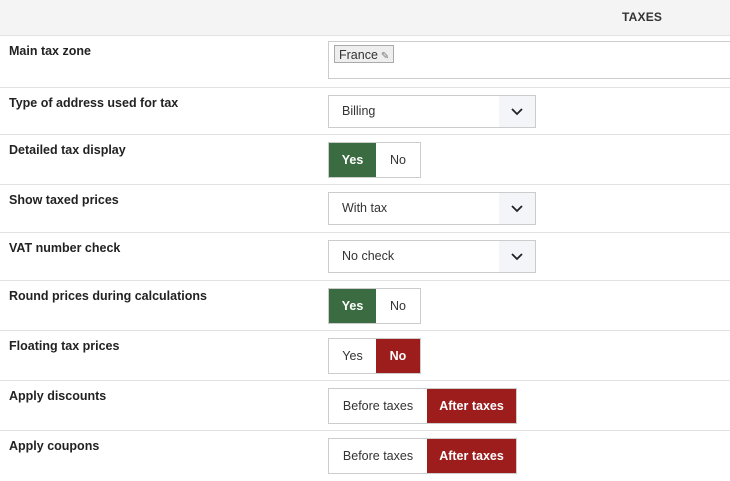 This screenshot has height=481, width=730. What do you see at coordinates (64, 346) in the screenshot?
I see `floating-tax-prices-label: Floating tax prices` at bounding box center [64, 346].